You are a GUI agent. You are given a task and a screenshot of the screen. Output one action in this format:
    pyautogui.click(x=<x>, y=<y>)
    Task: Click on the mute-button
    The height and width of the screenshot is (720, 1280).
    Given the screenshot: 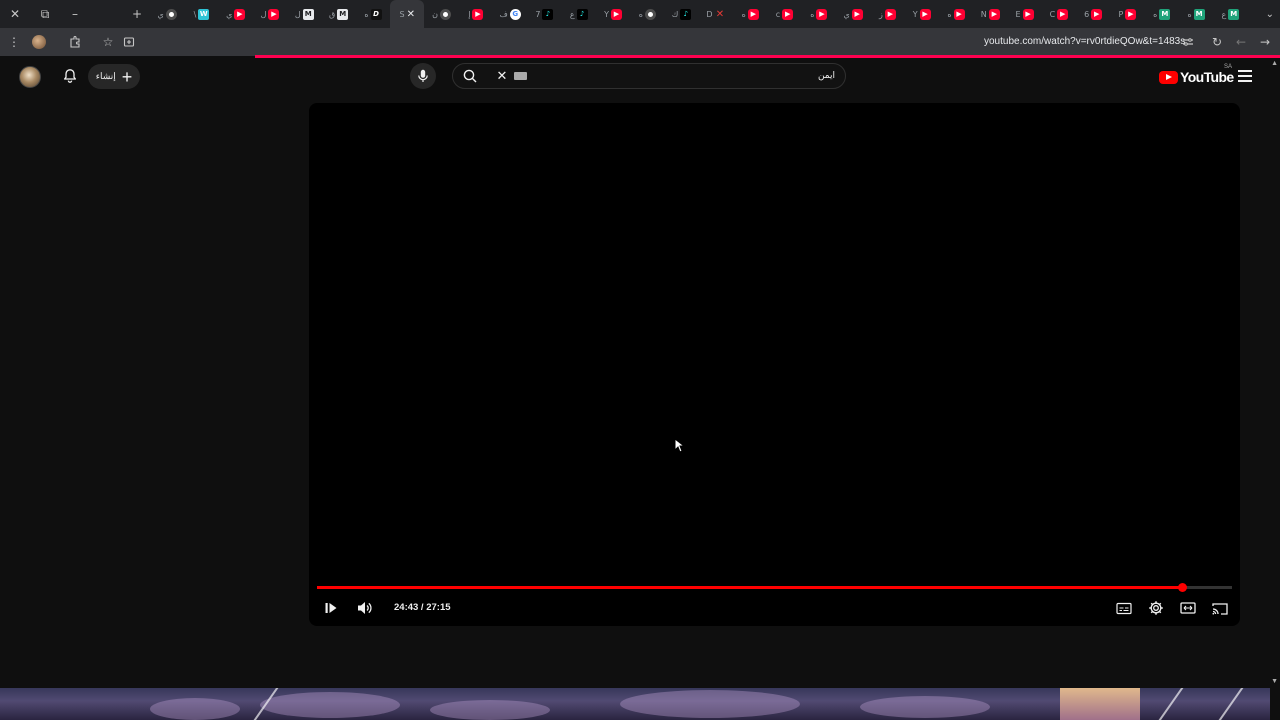 What is the action you would take?
    pyautogui.click(x=365, y=608)
    